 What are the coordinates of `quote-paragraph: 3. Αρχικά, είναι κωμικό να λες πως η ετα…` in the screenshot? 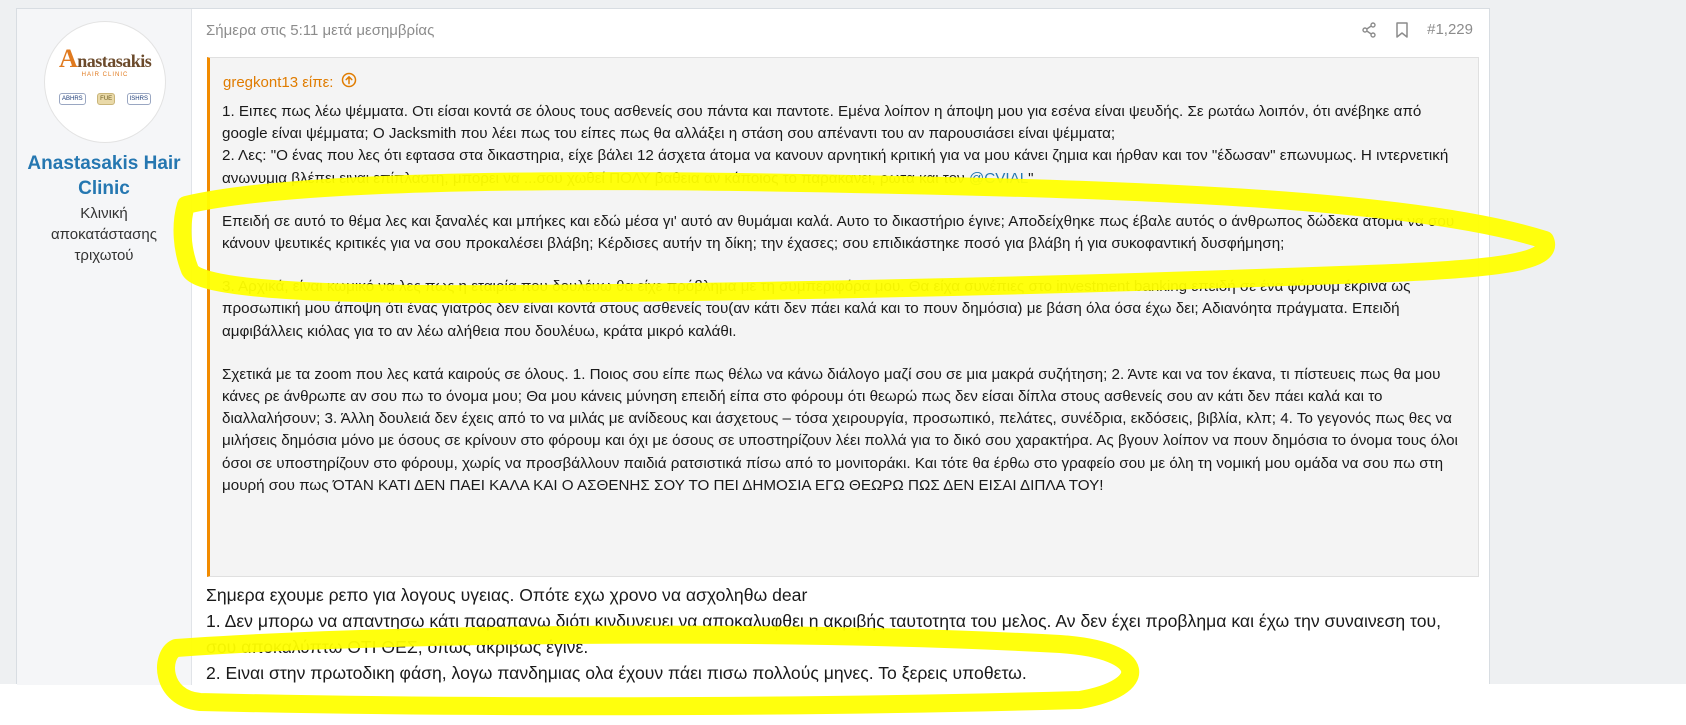 It's located at (816, 309).